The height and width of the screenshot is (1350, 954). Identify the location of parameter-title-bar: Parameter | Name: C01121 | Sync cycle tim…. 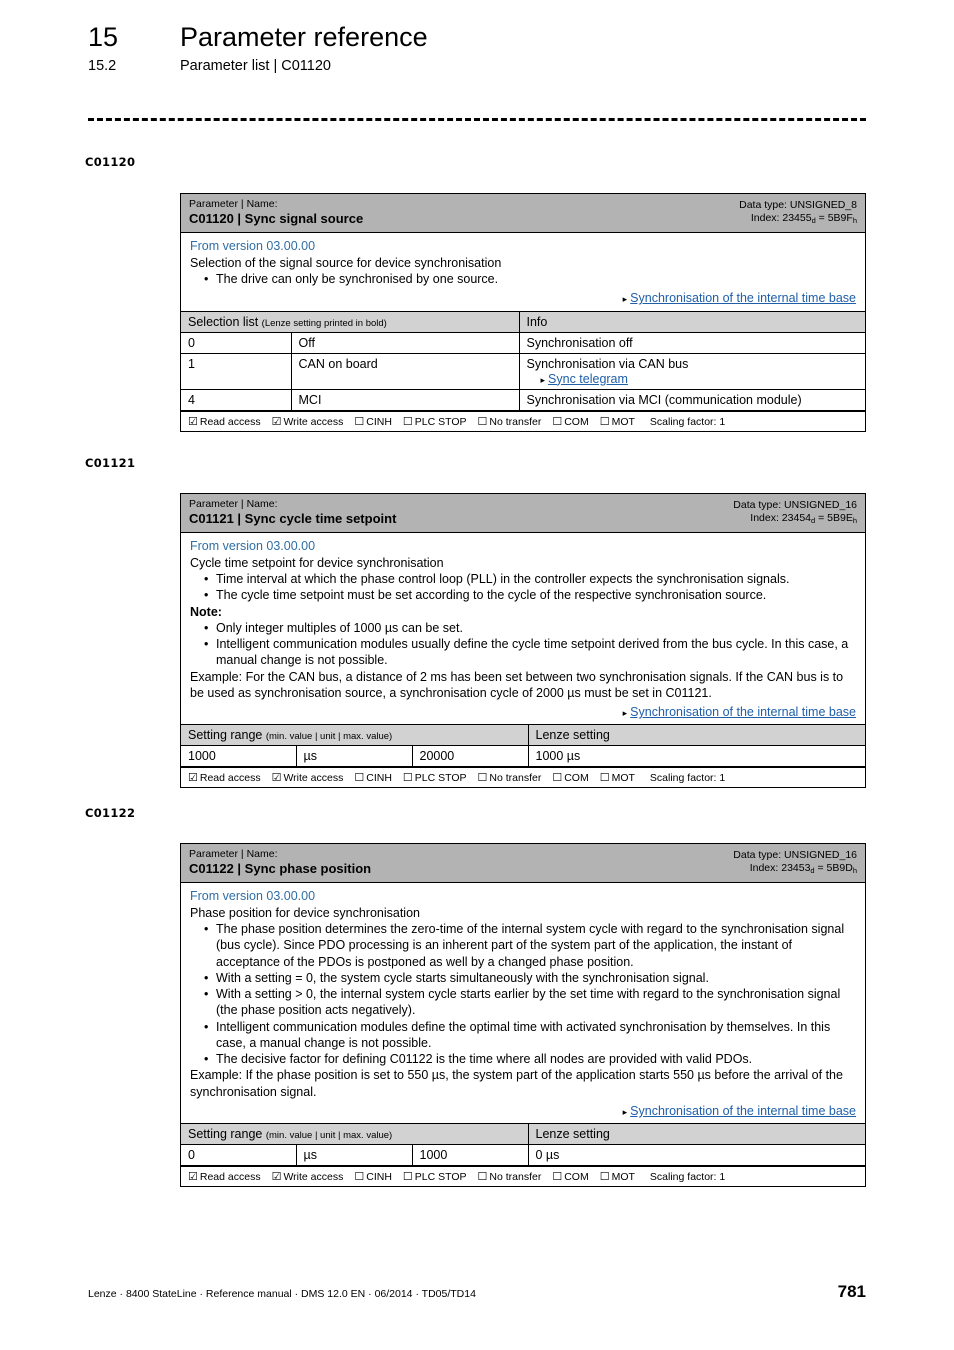
(523, 513).